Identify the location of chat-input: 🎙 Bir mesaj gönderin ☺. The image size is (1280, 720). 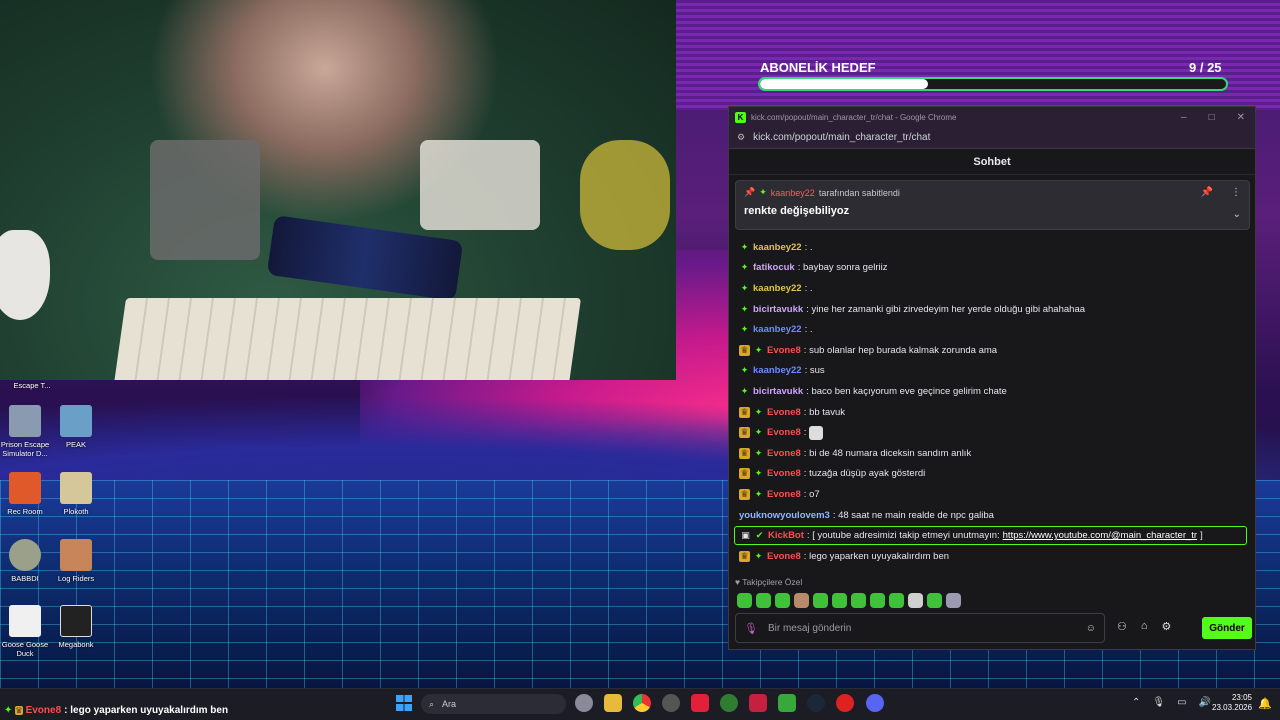
(920, 628).